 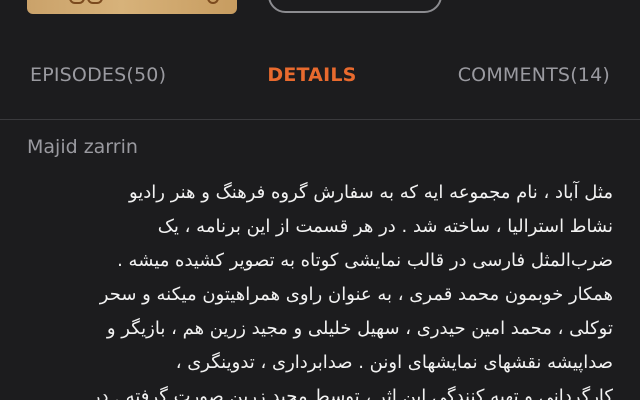 I want to click on author-name: Majid zarrin, so click(x=82, y=147).